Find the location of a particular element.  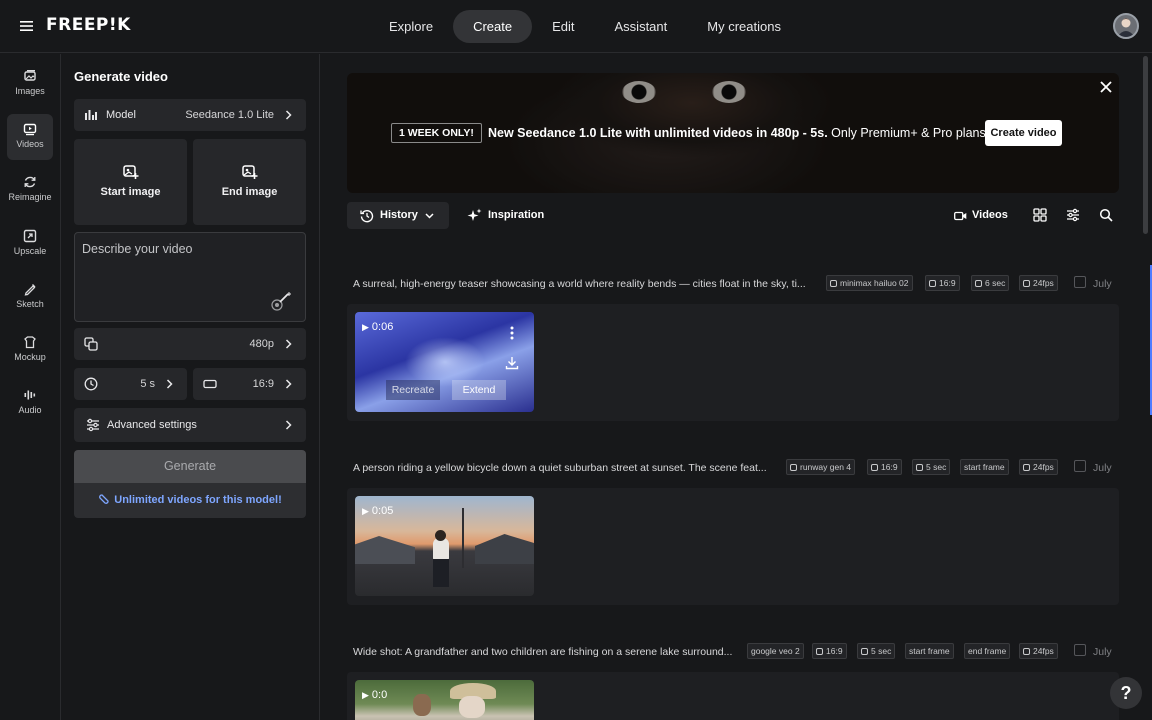

aspect-ratio-icon is located at coordinates (210, 384).